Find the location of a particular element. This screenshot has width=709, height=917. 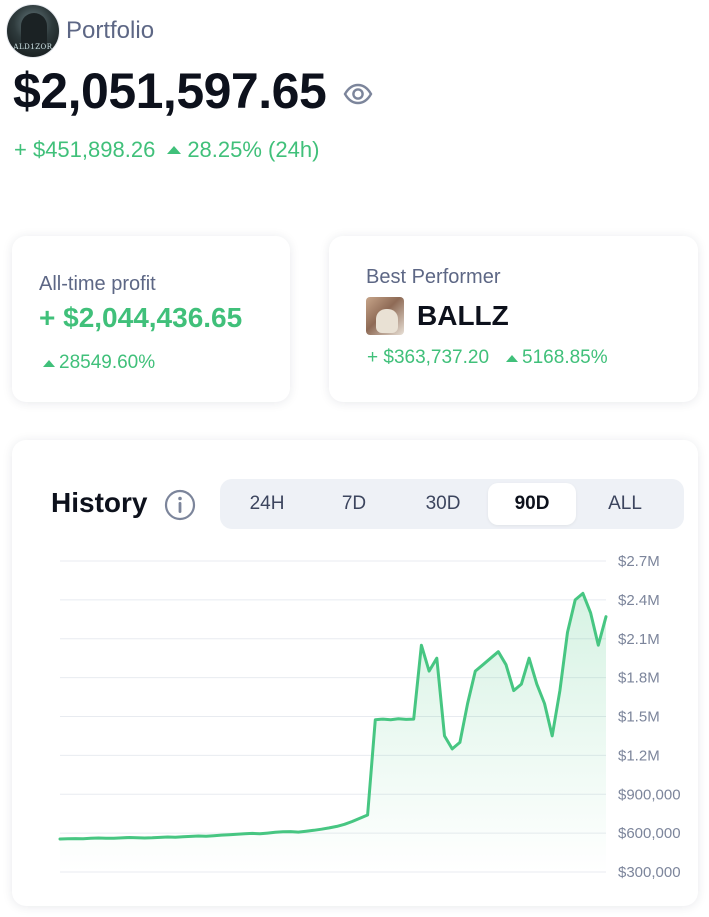

all-time-profit-label: All-time profit is located at coordinates (97, 284).